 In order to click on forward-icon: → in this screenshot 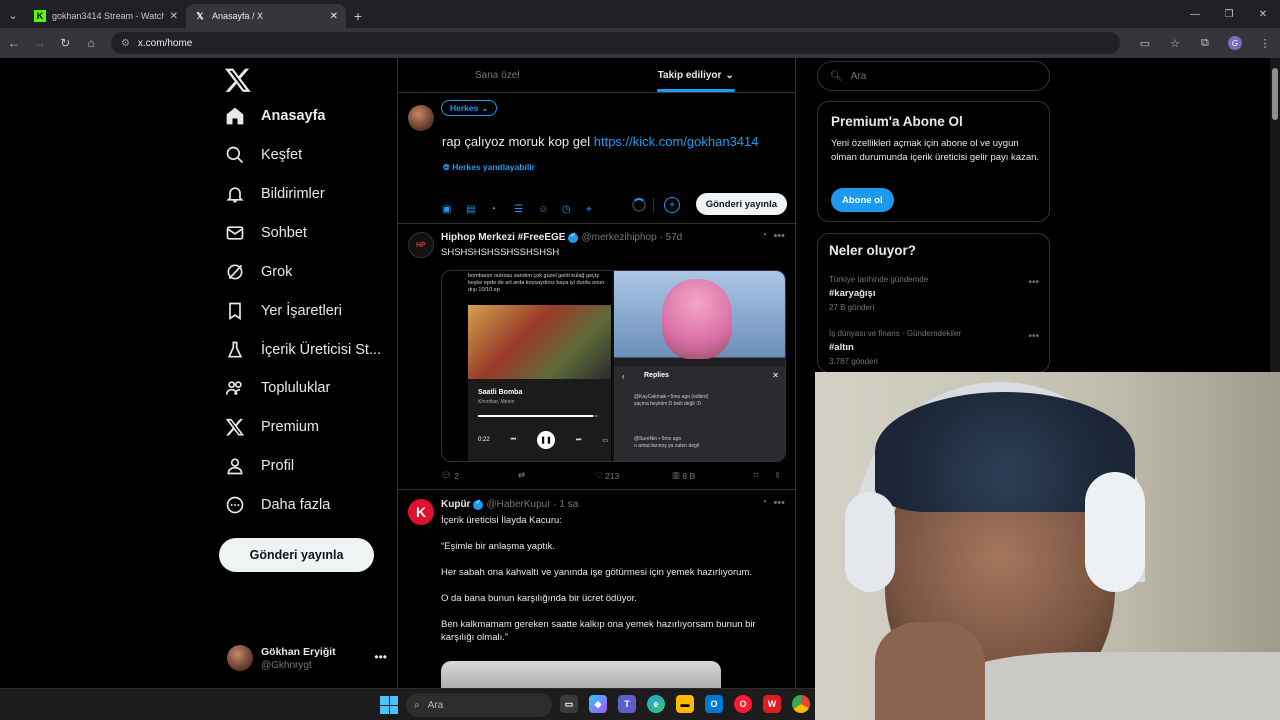, I will do `click(40, 43)`.